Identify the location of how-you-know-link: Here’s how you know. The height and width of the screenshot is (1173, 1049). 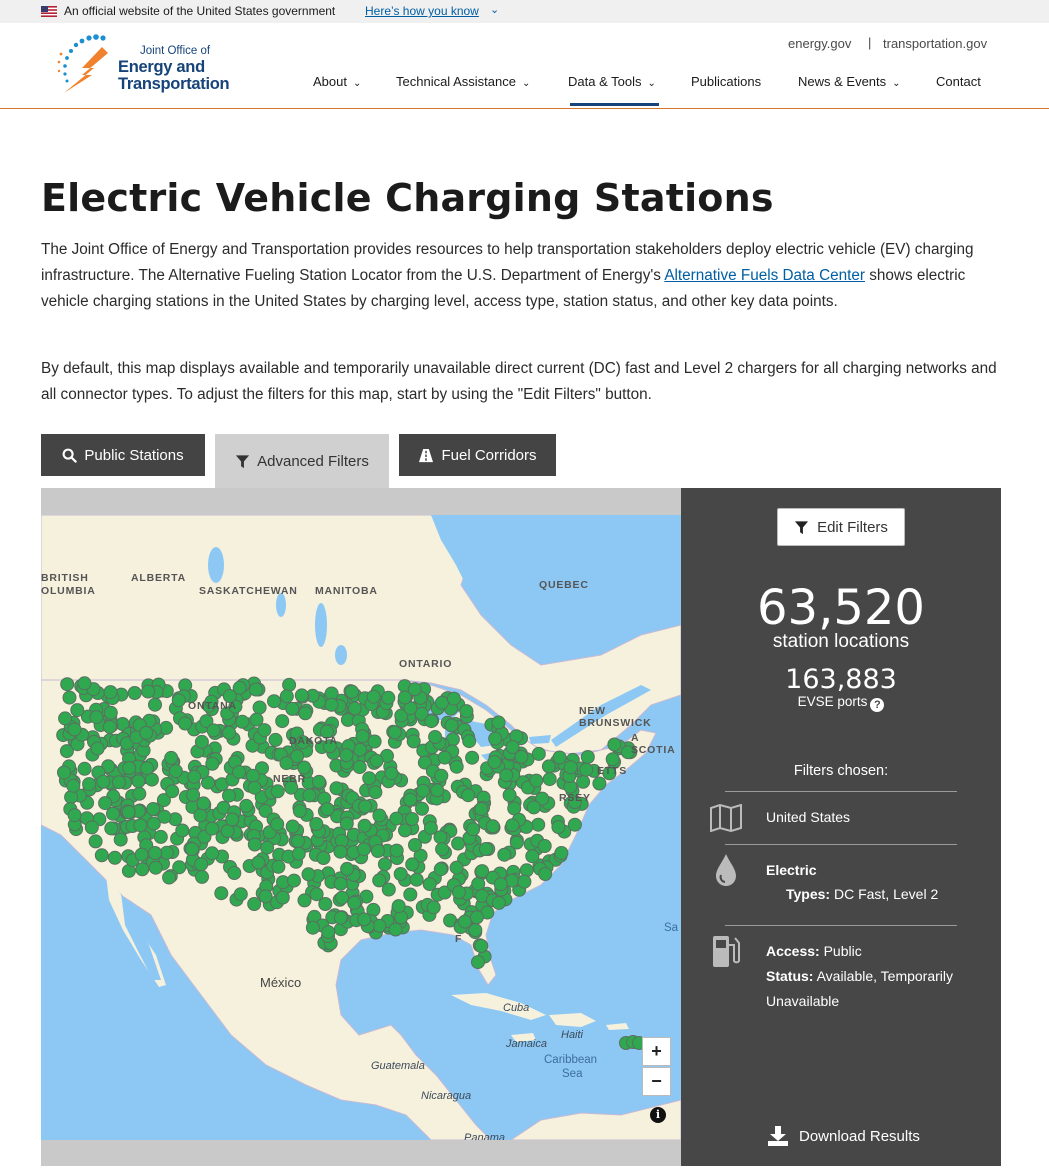
(422, 11).